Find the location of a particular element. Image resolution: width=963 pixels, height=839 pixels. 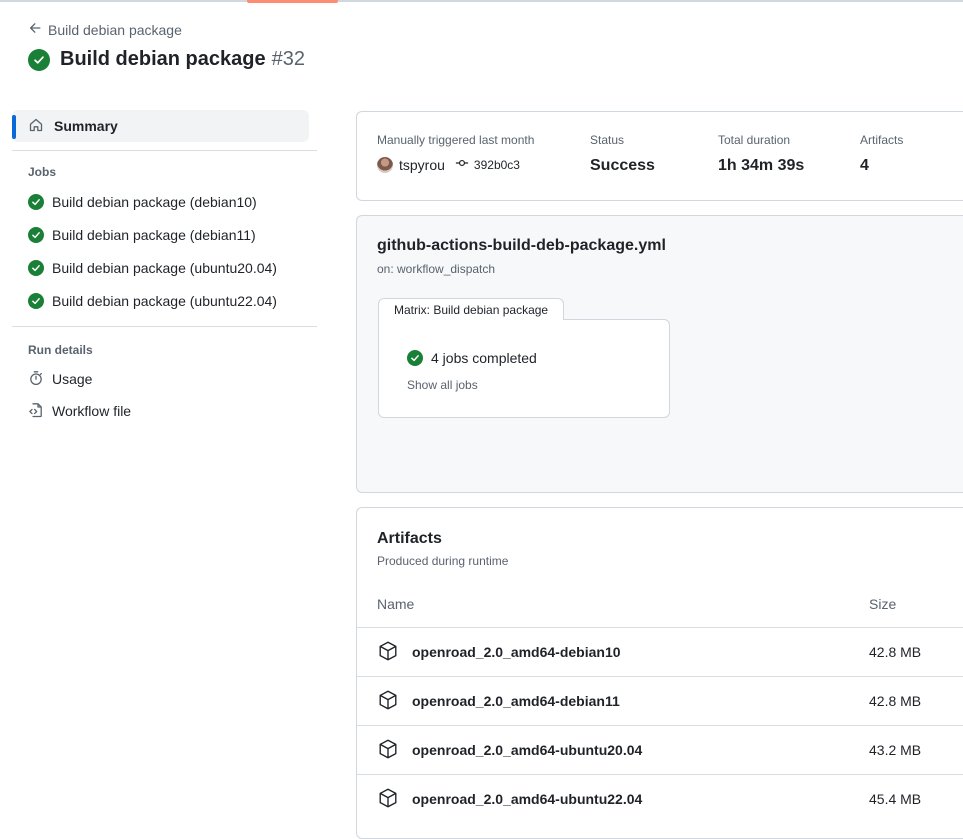

sidebar-job-debian10: Build debian package (debian10) is located at coordinates (164, 201).